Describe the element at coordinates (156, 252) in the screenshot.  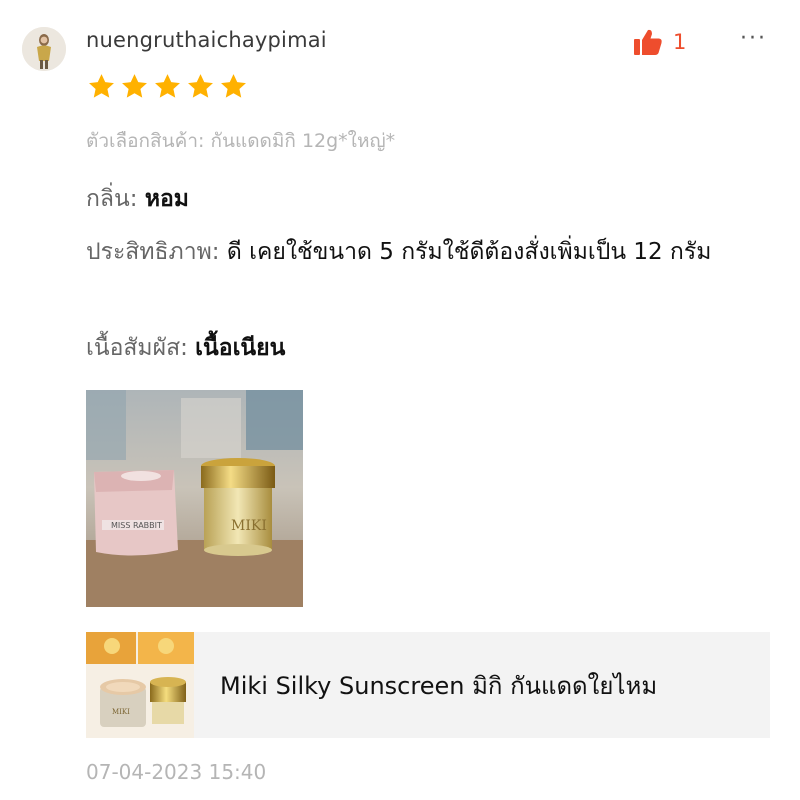
I see `attribute-key: ประสิทธิภาพ:` at that location.